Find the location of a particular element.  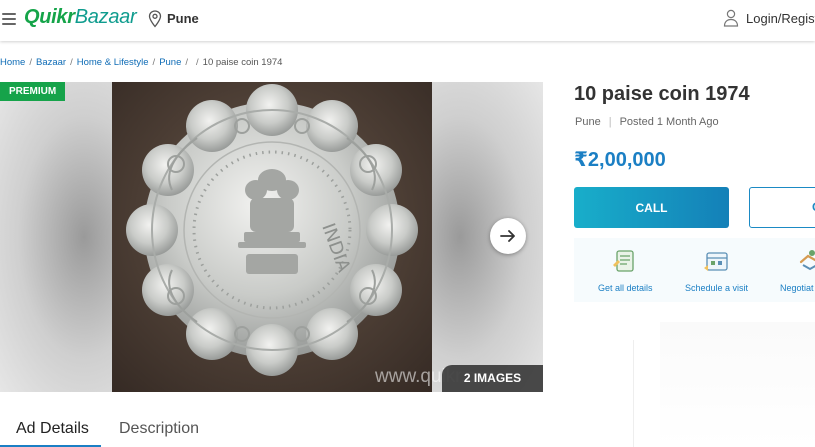

get-all-details-action: Get all details is located at coordinates (619, 270).